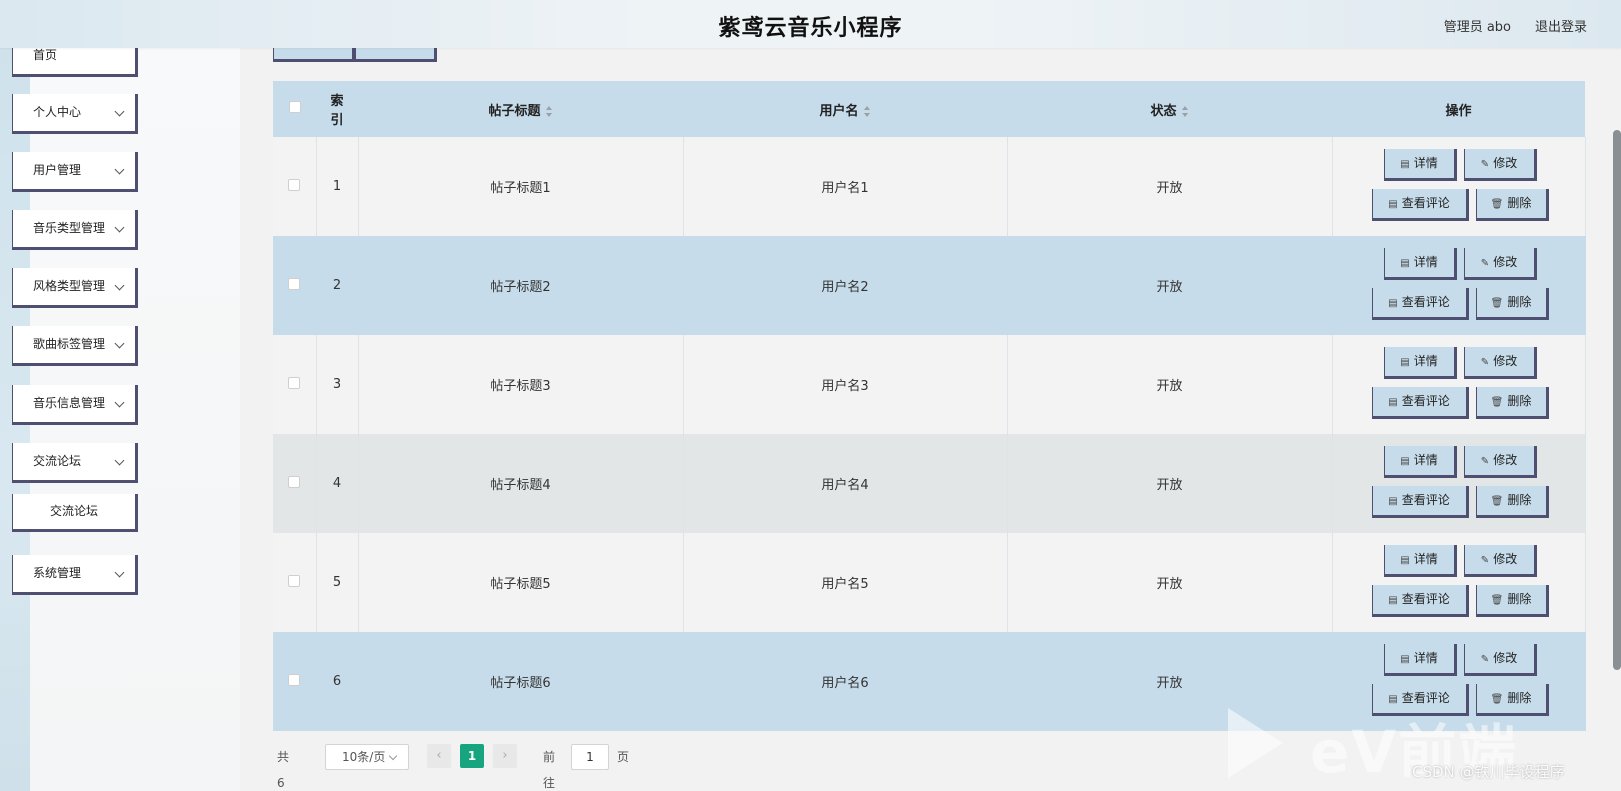 The height and width of the screenshot is (791, 1621). Describe the element at coordinates (337, 384) in the screenshot. I see `cell-index: 3` at that location.